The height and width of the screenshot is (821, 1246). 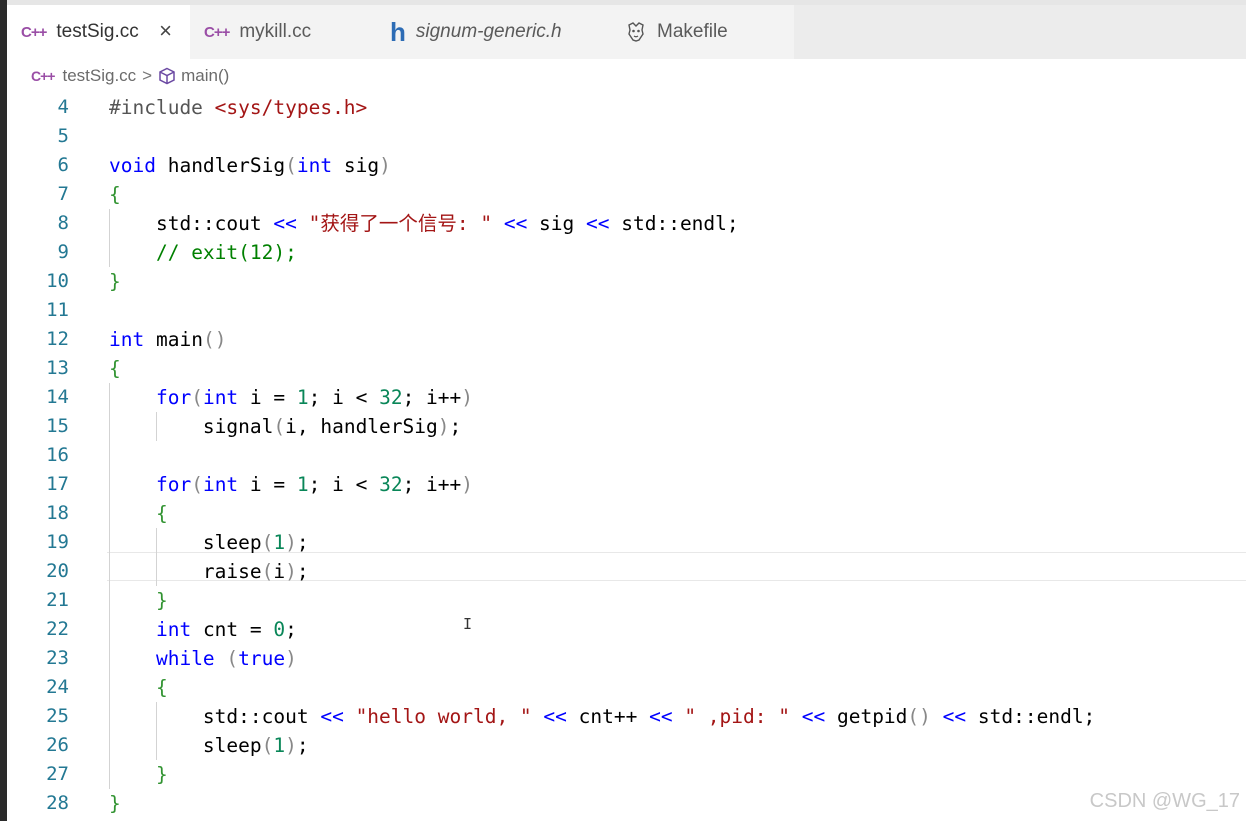 I want to click on tab-testsig-cc: C++ testSig.cc ×, so click(x=98, y=32).